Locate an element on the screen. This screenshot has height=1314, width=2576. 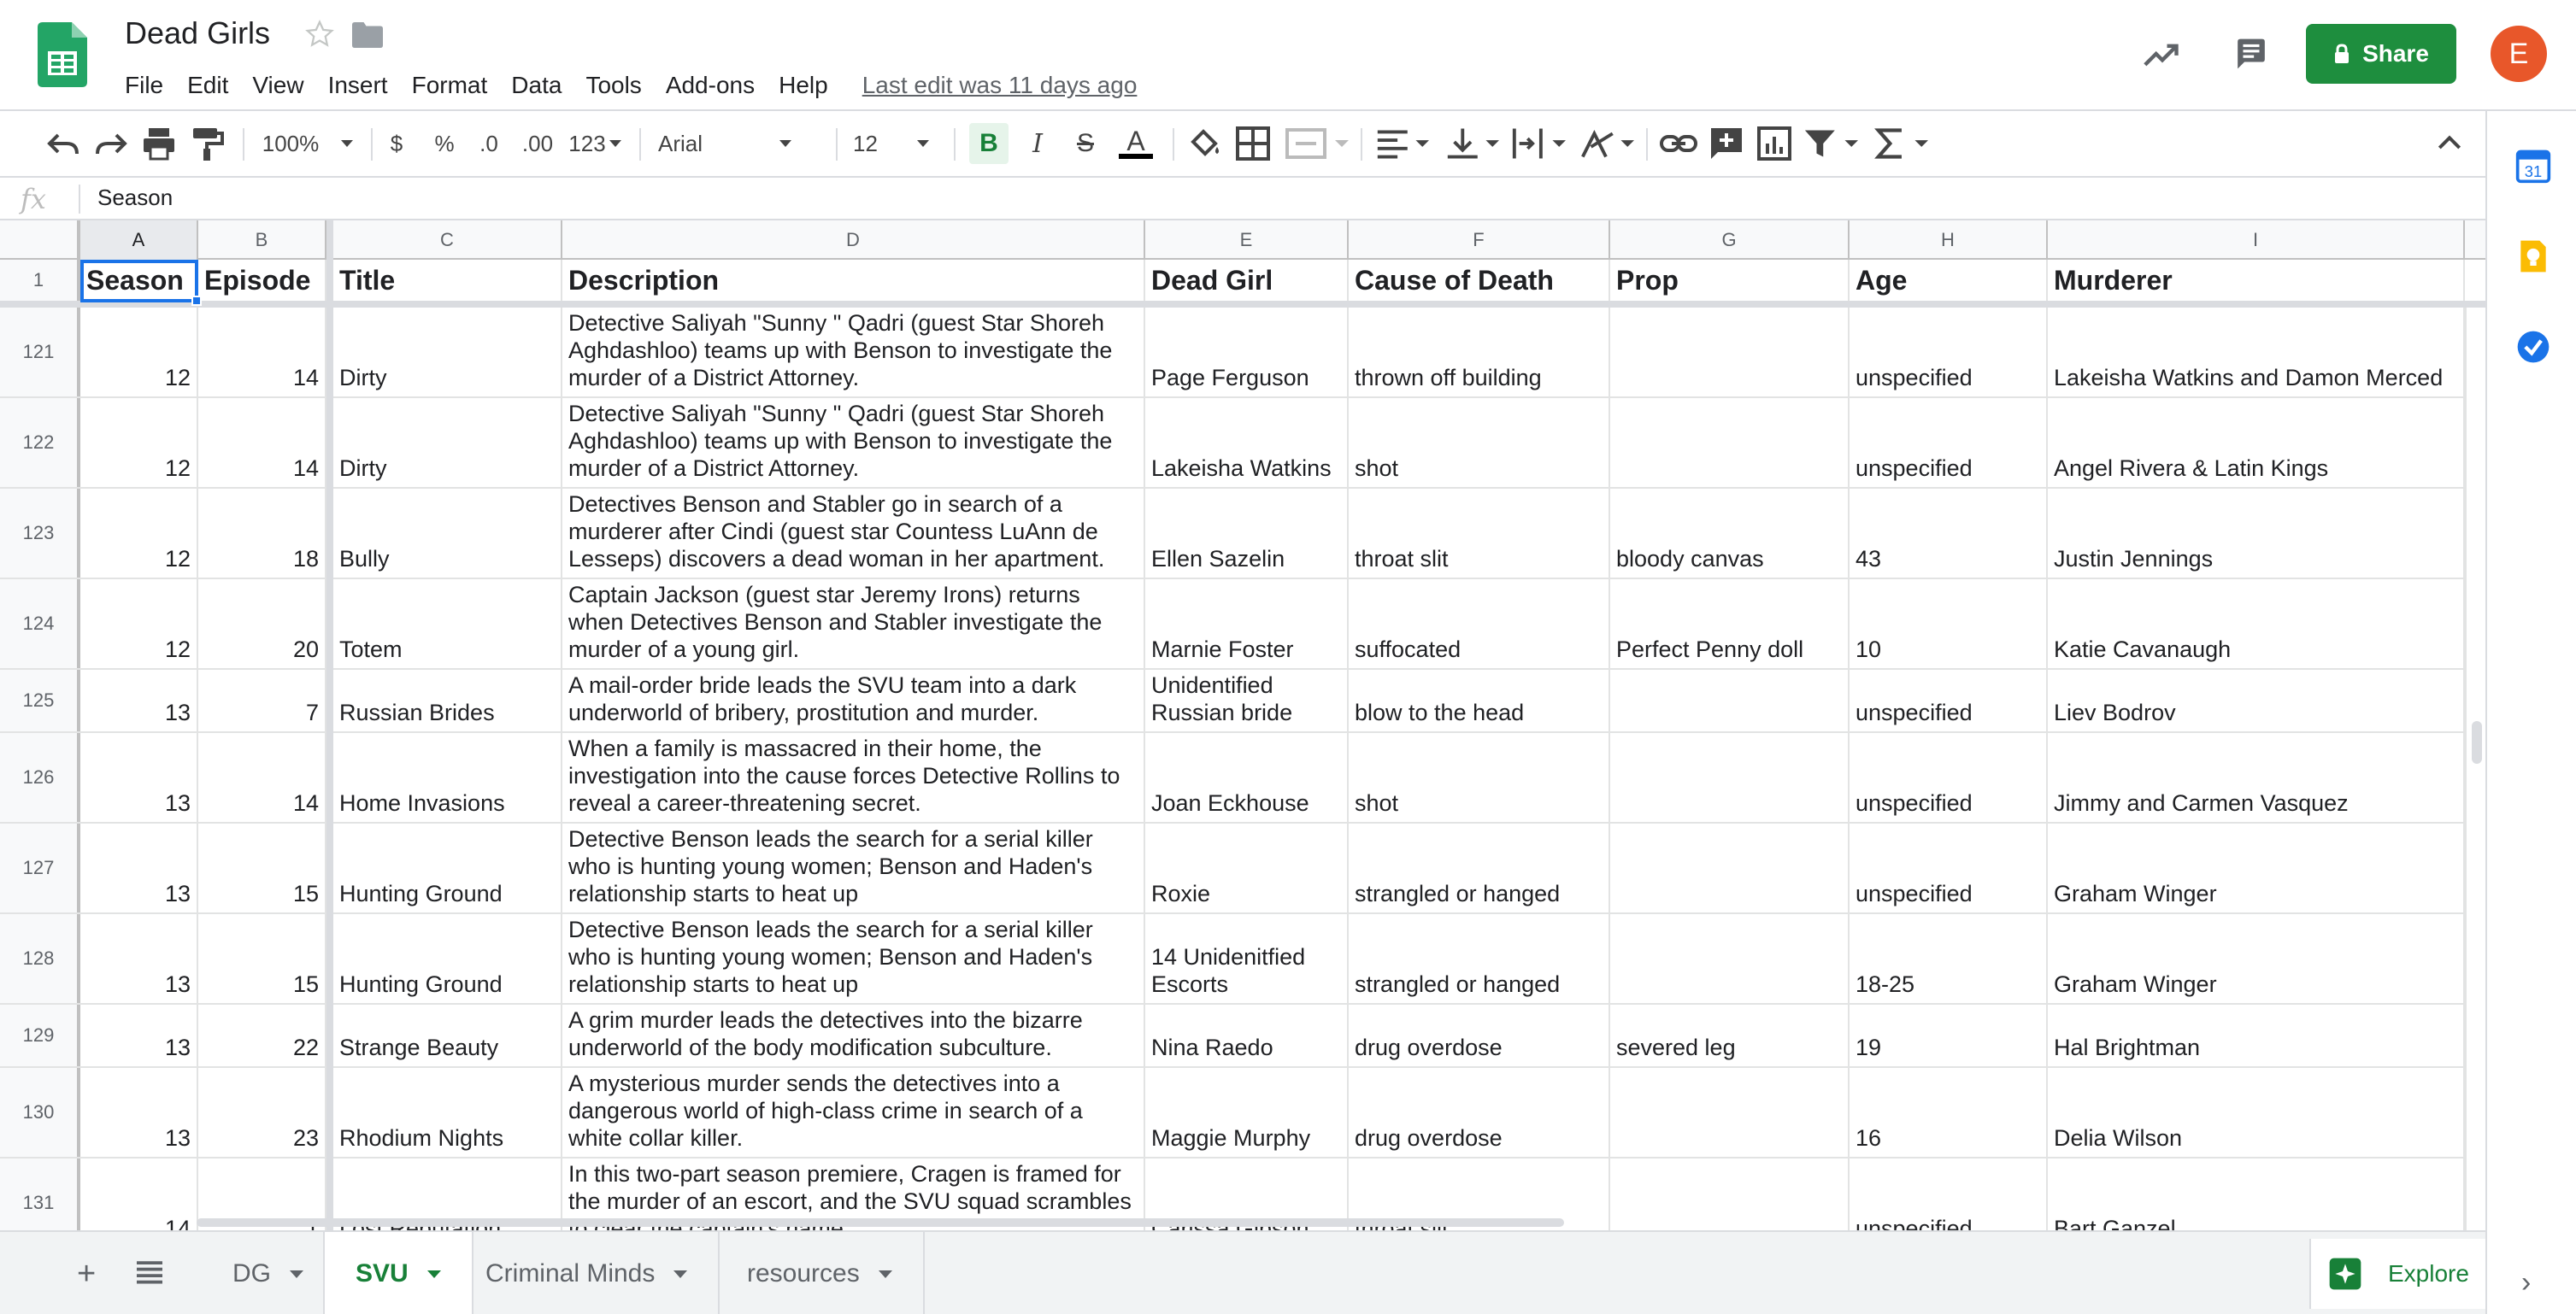
vertical-scroll-thumb is located at coordinates (2477, 743).